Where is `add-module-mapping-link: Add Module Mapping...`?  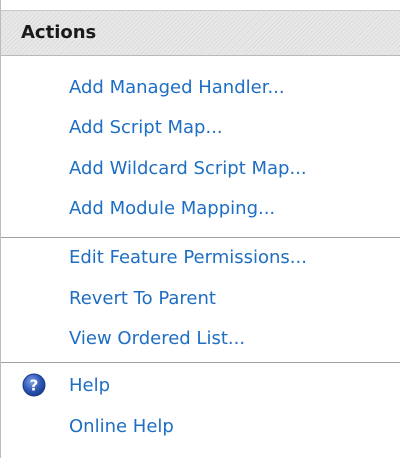
add-module-mapping-link: Add Module Mapping... is located at coordinates (172, 208).